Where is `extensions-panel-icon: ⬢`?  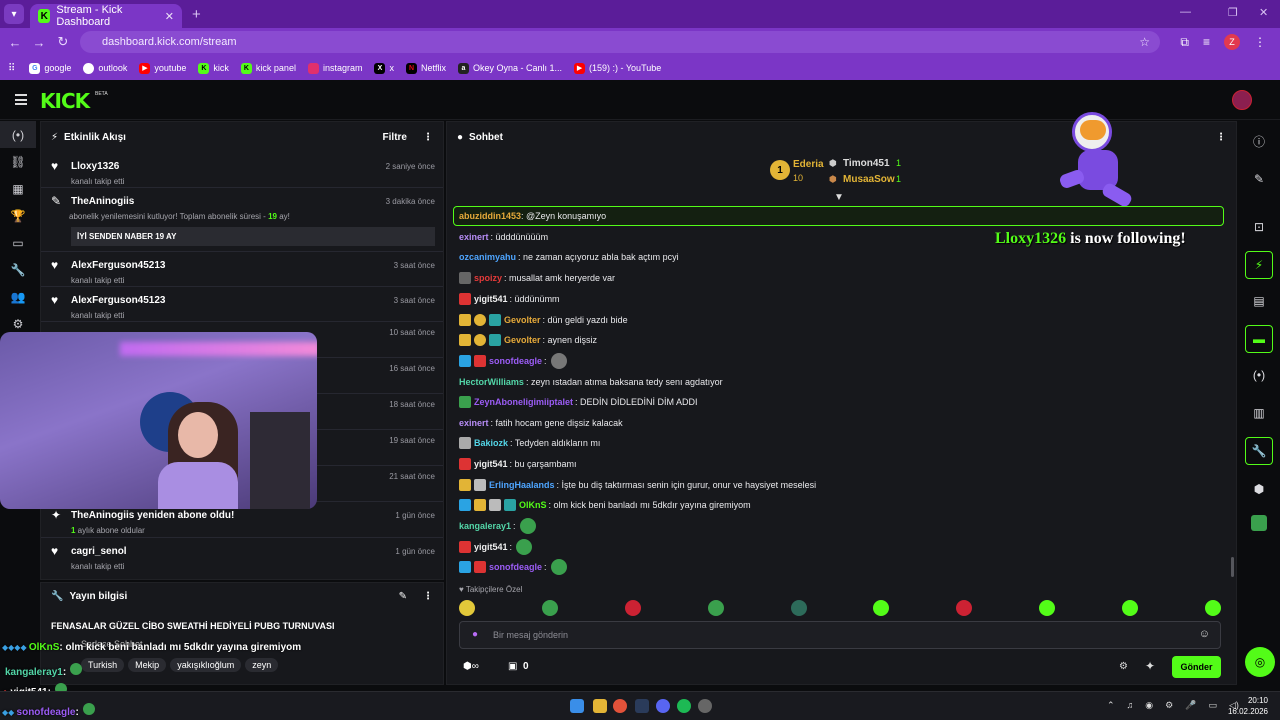 extensions-panel-icon: ⬢ is located at coordinates (1259, 489).